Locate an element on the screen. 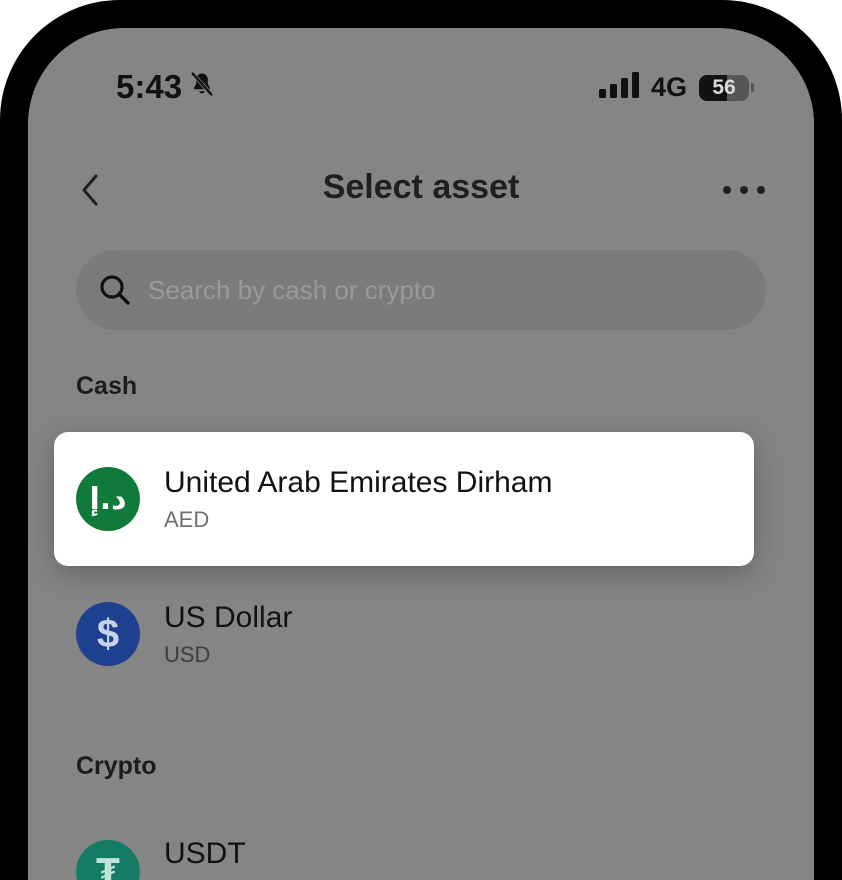 The width and height of the screenshot is (842, 880). chevron-left-icon is located at coordinates (90, 190).